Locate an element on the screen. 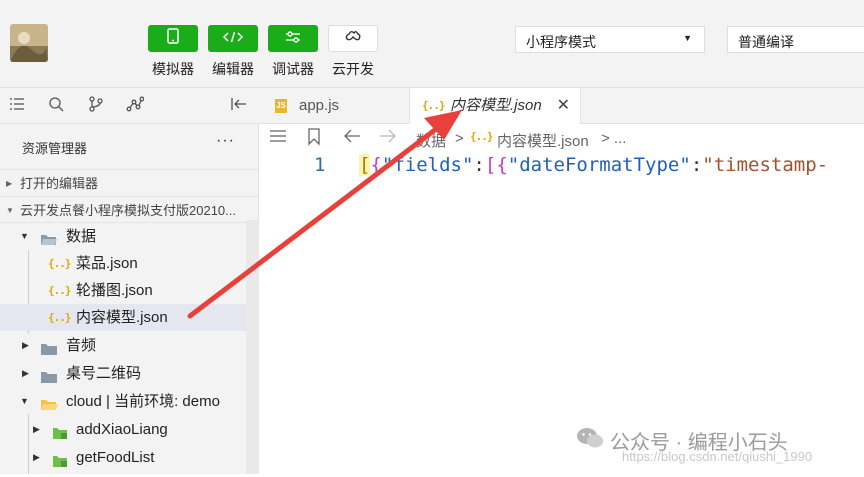 The height and width of the screenshot is (477, 864). editor-tab-bar: JS app.js {..} 内容模型.json ✕ is located at coordinates (561, 106).